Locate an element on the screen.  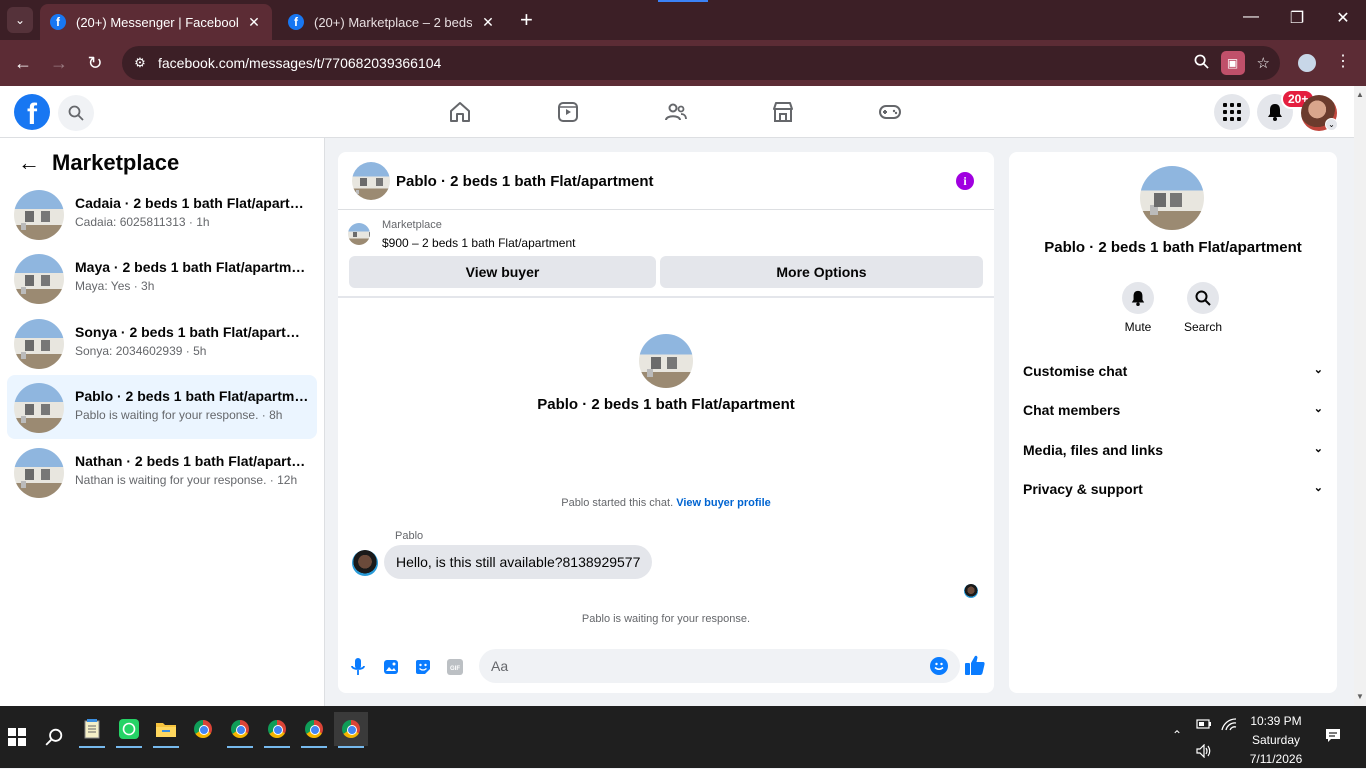
section-label: Privacy & support is located at coordinates (1083, 489).